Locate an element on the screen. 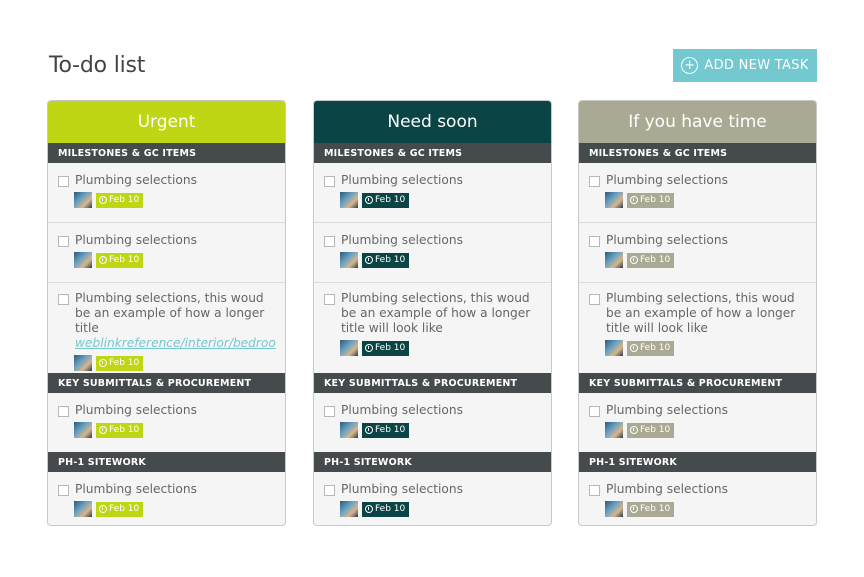  add-new-task-button: + ADD NEW TASK is located at coordinates (745, 65).